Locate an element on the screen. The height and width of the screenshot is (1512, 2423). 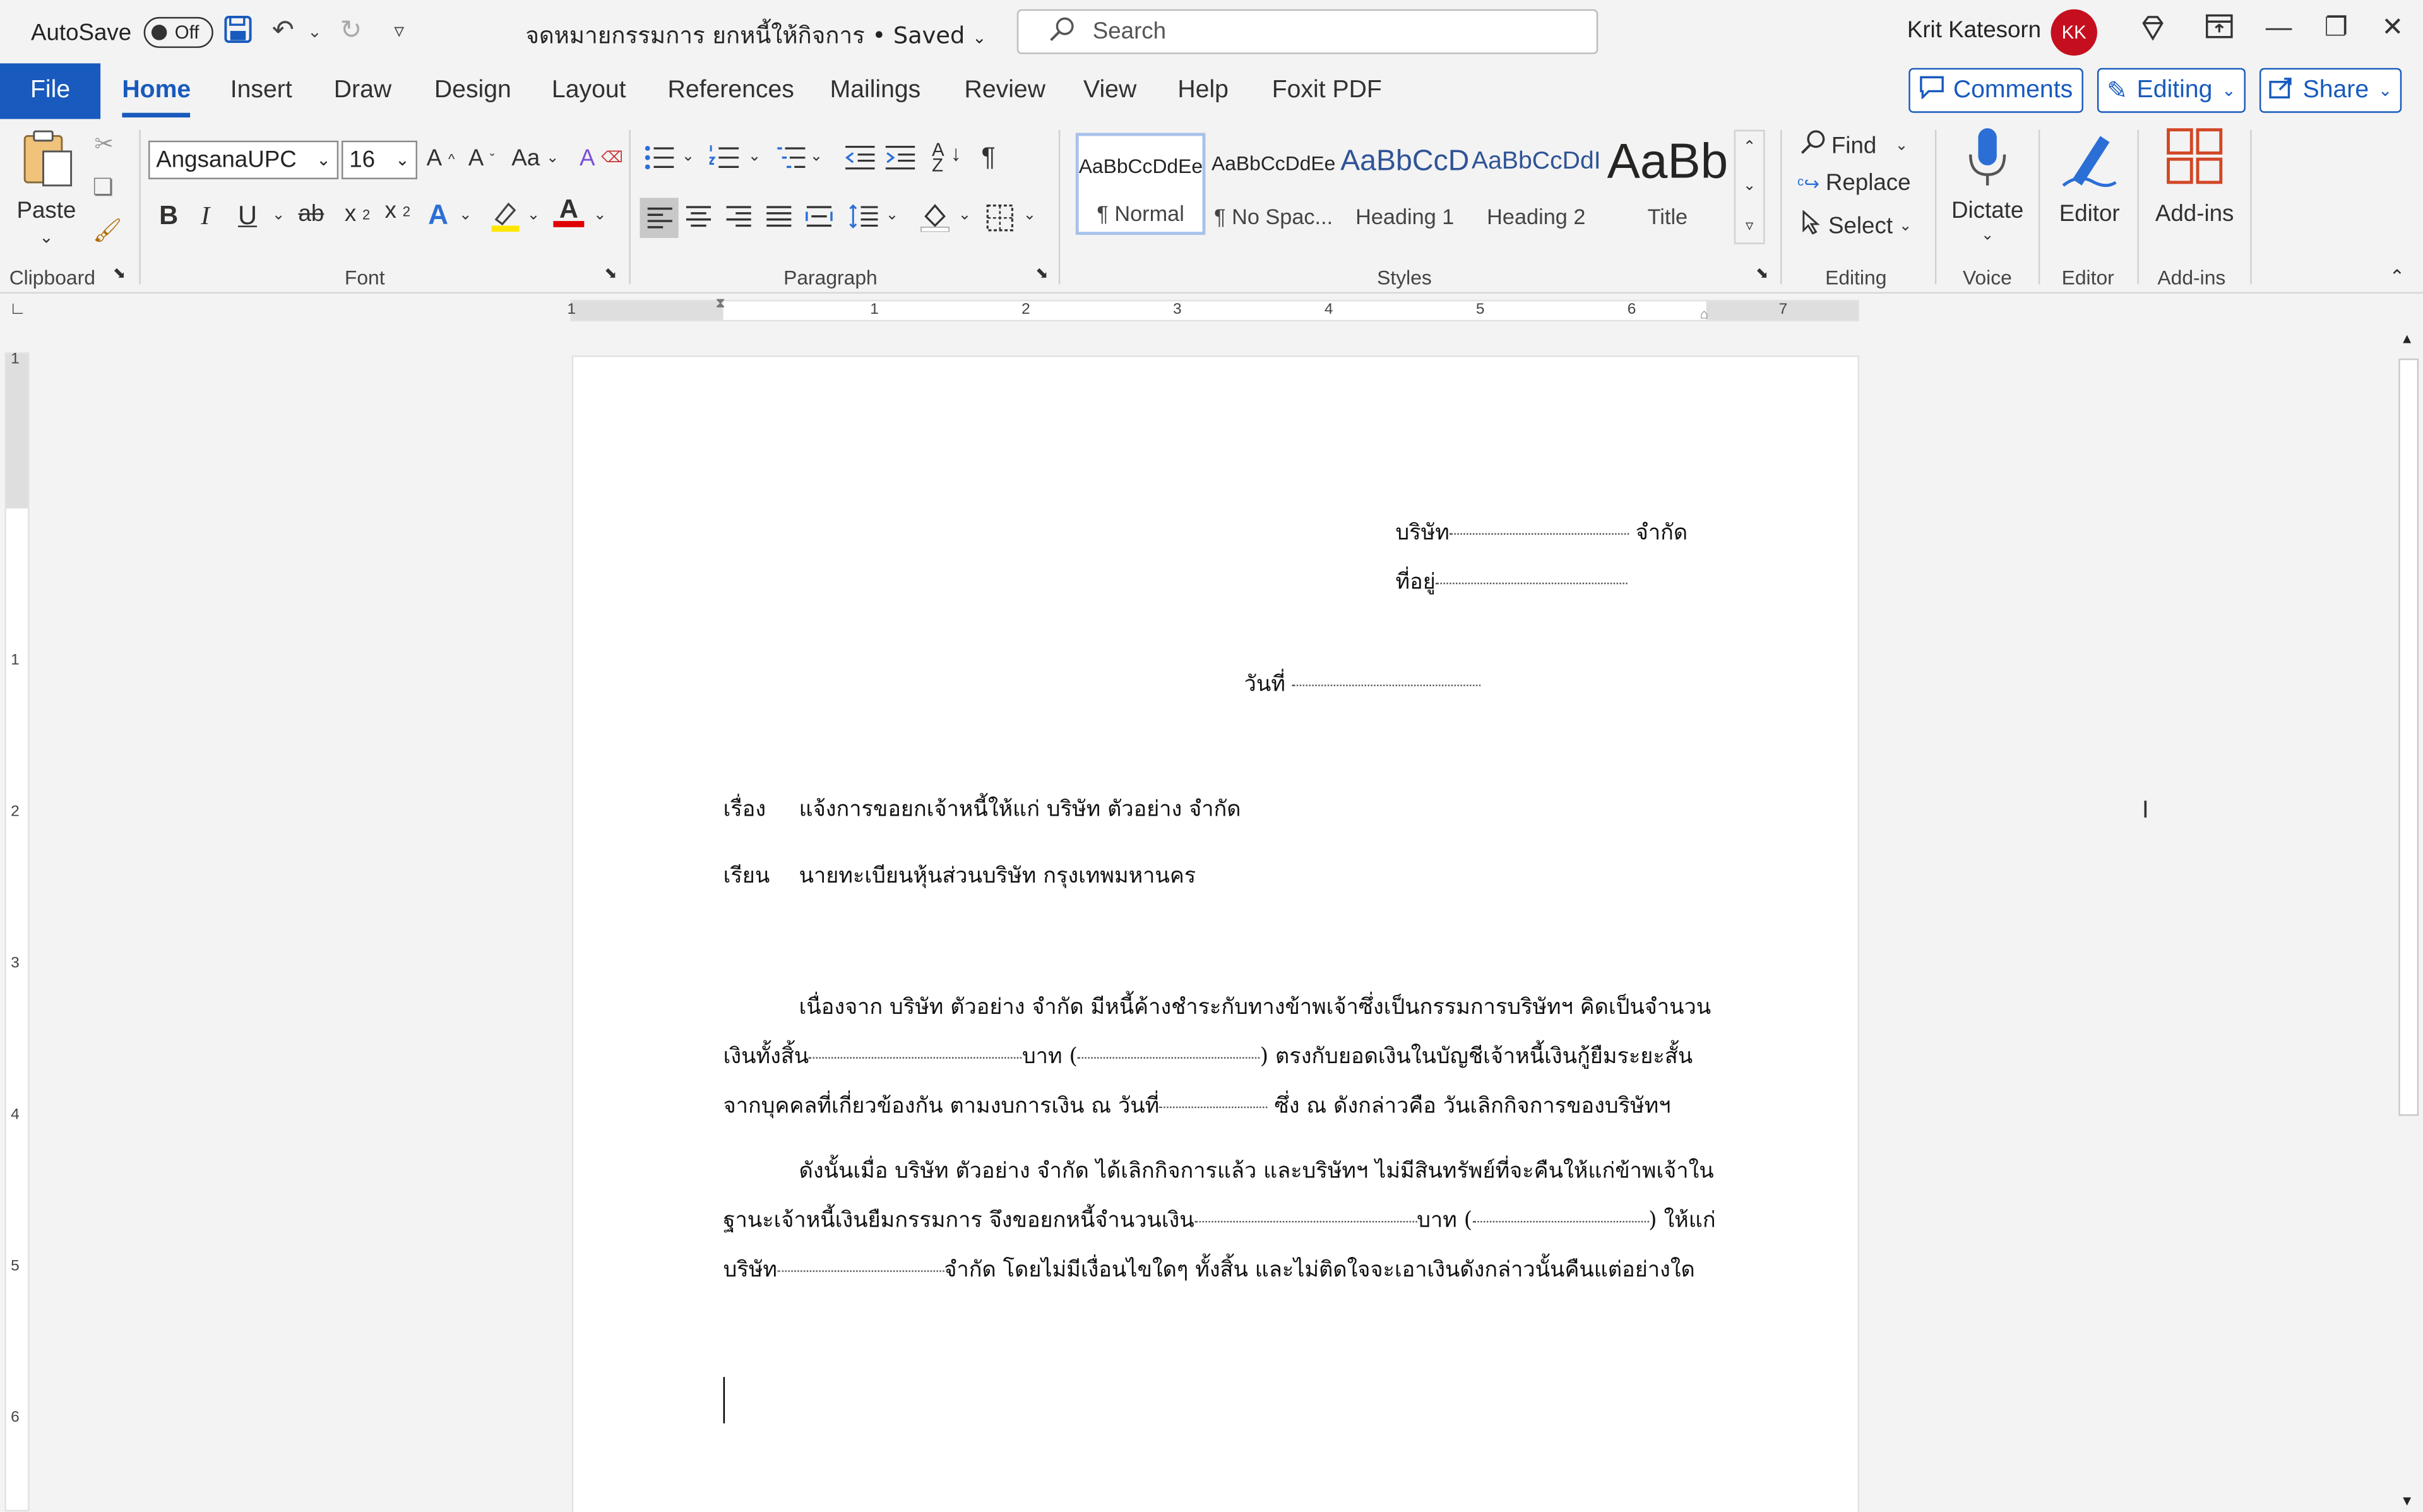
tab-draw: Draw is located at coordinates (363, 91).